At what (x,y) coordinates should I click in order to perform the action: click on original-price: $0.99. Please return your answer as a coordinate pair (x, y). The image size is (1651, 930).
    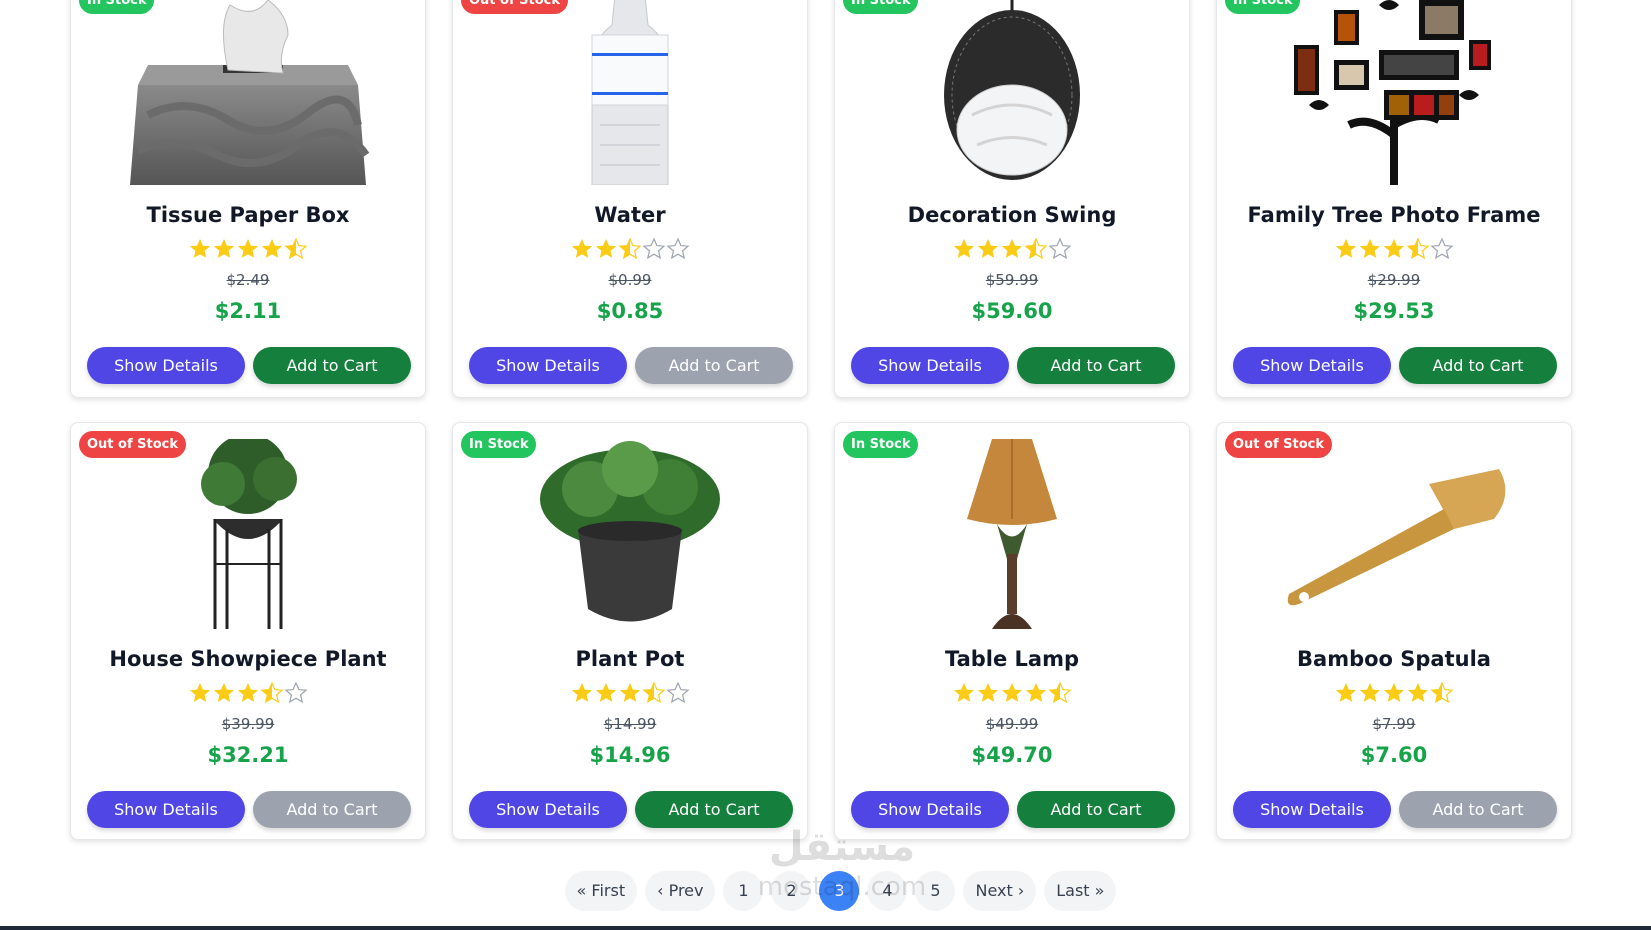
    Looking at the image, I should click on (630, 280).